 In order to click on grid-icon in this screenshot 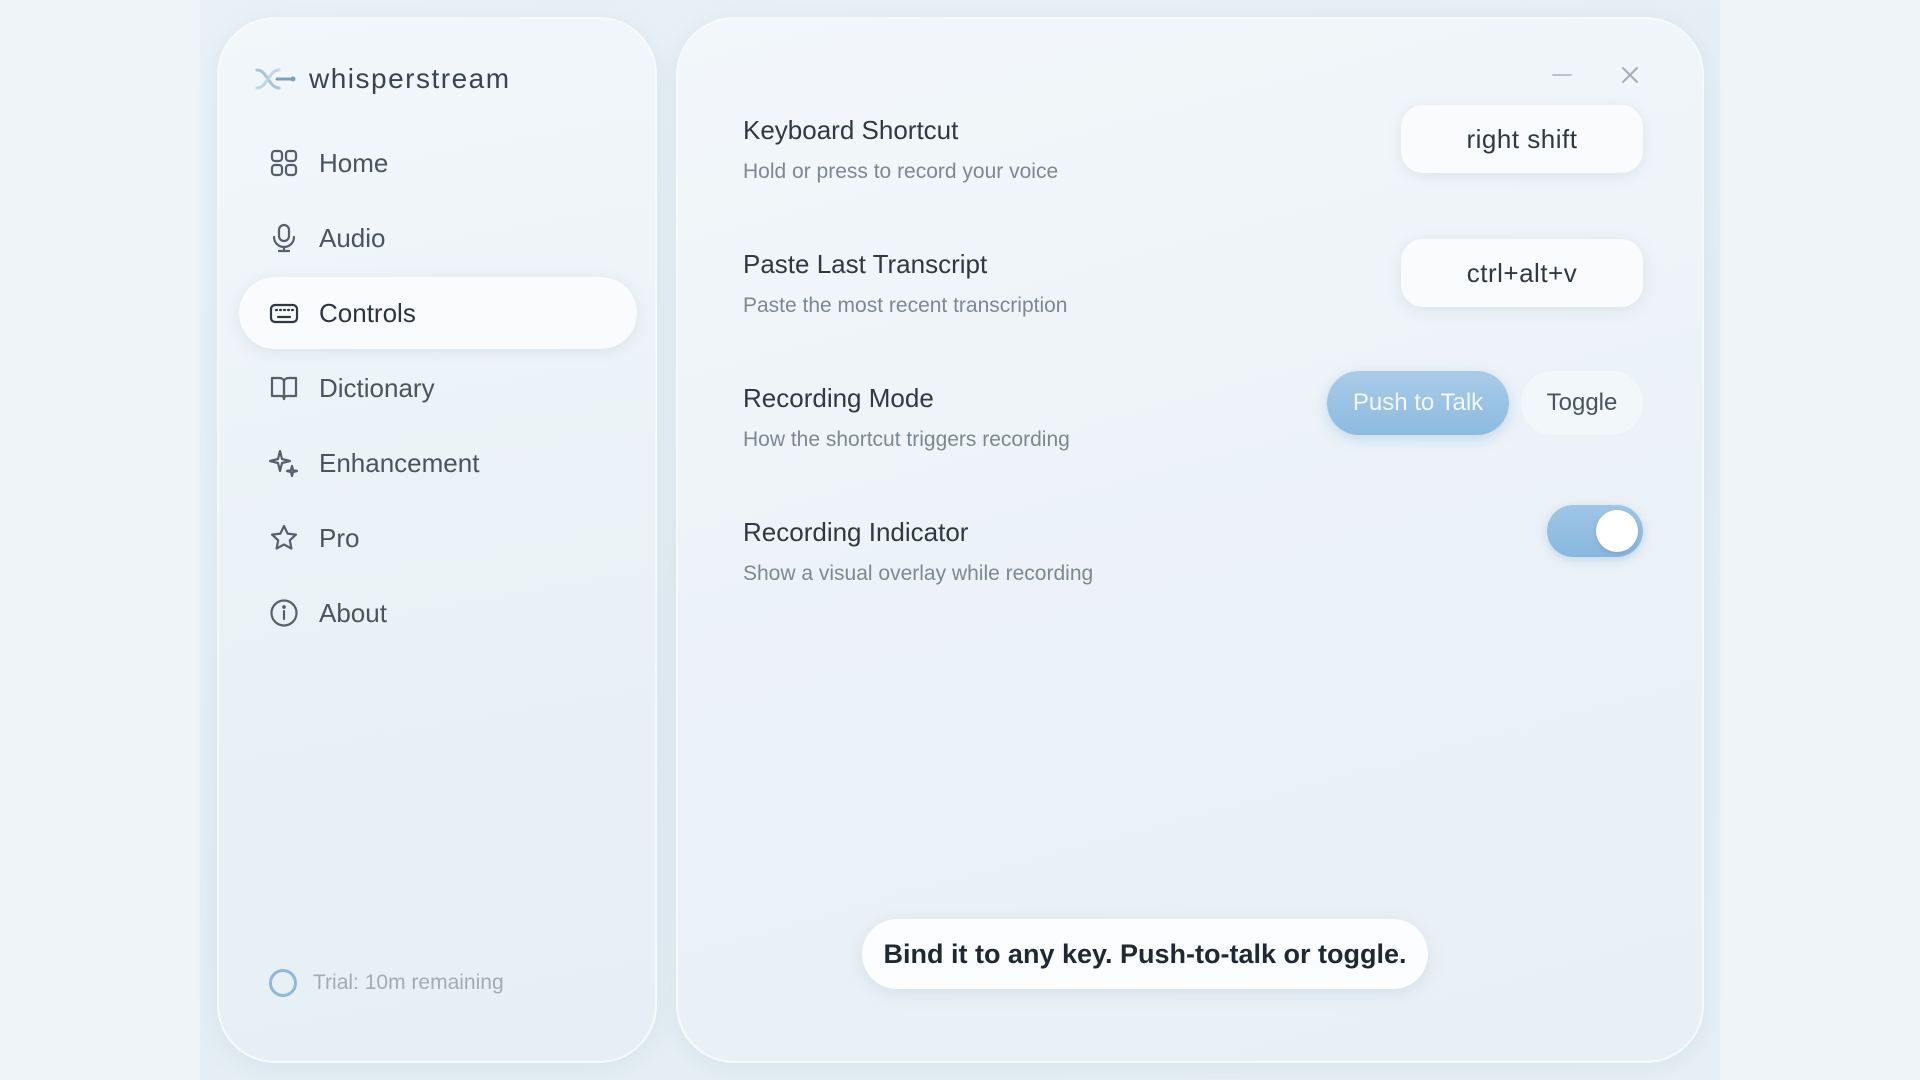, I will do `click(284, 163)`.